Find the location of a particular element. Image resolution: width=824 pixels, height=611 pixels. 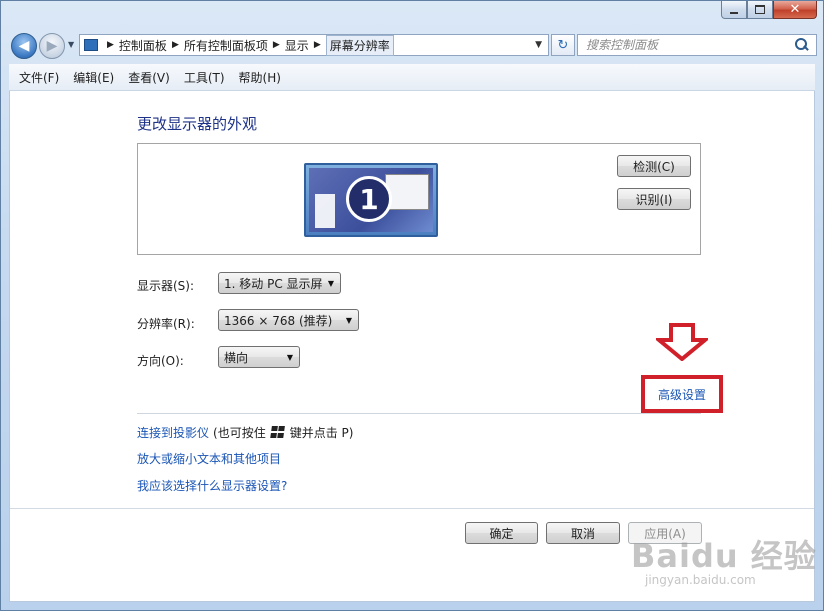

search-box is located at coordinates (697, 45).